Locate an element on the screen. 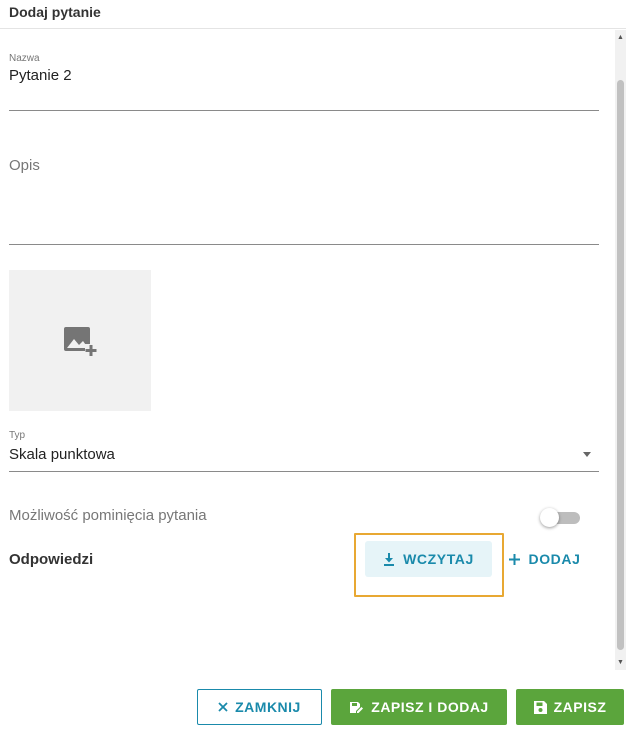  download-icon is located at coordinates (389, 559).